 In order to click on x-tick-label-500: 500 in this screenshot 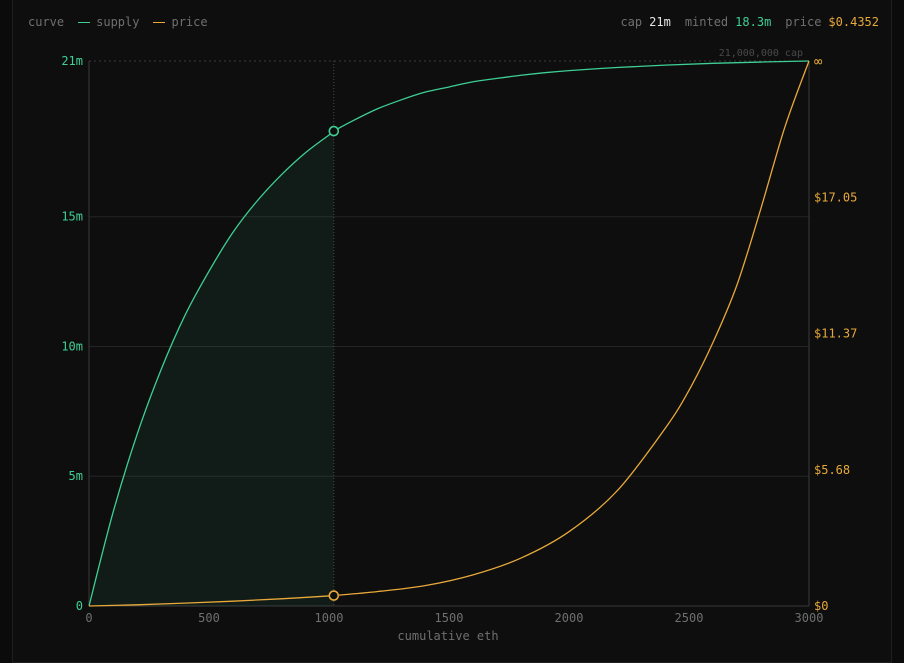, I will do `click(209, 618)`.